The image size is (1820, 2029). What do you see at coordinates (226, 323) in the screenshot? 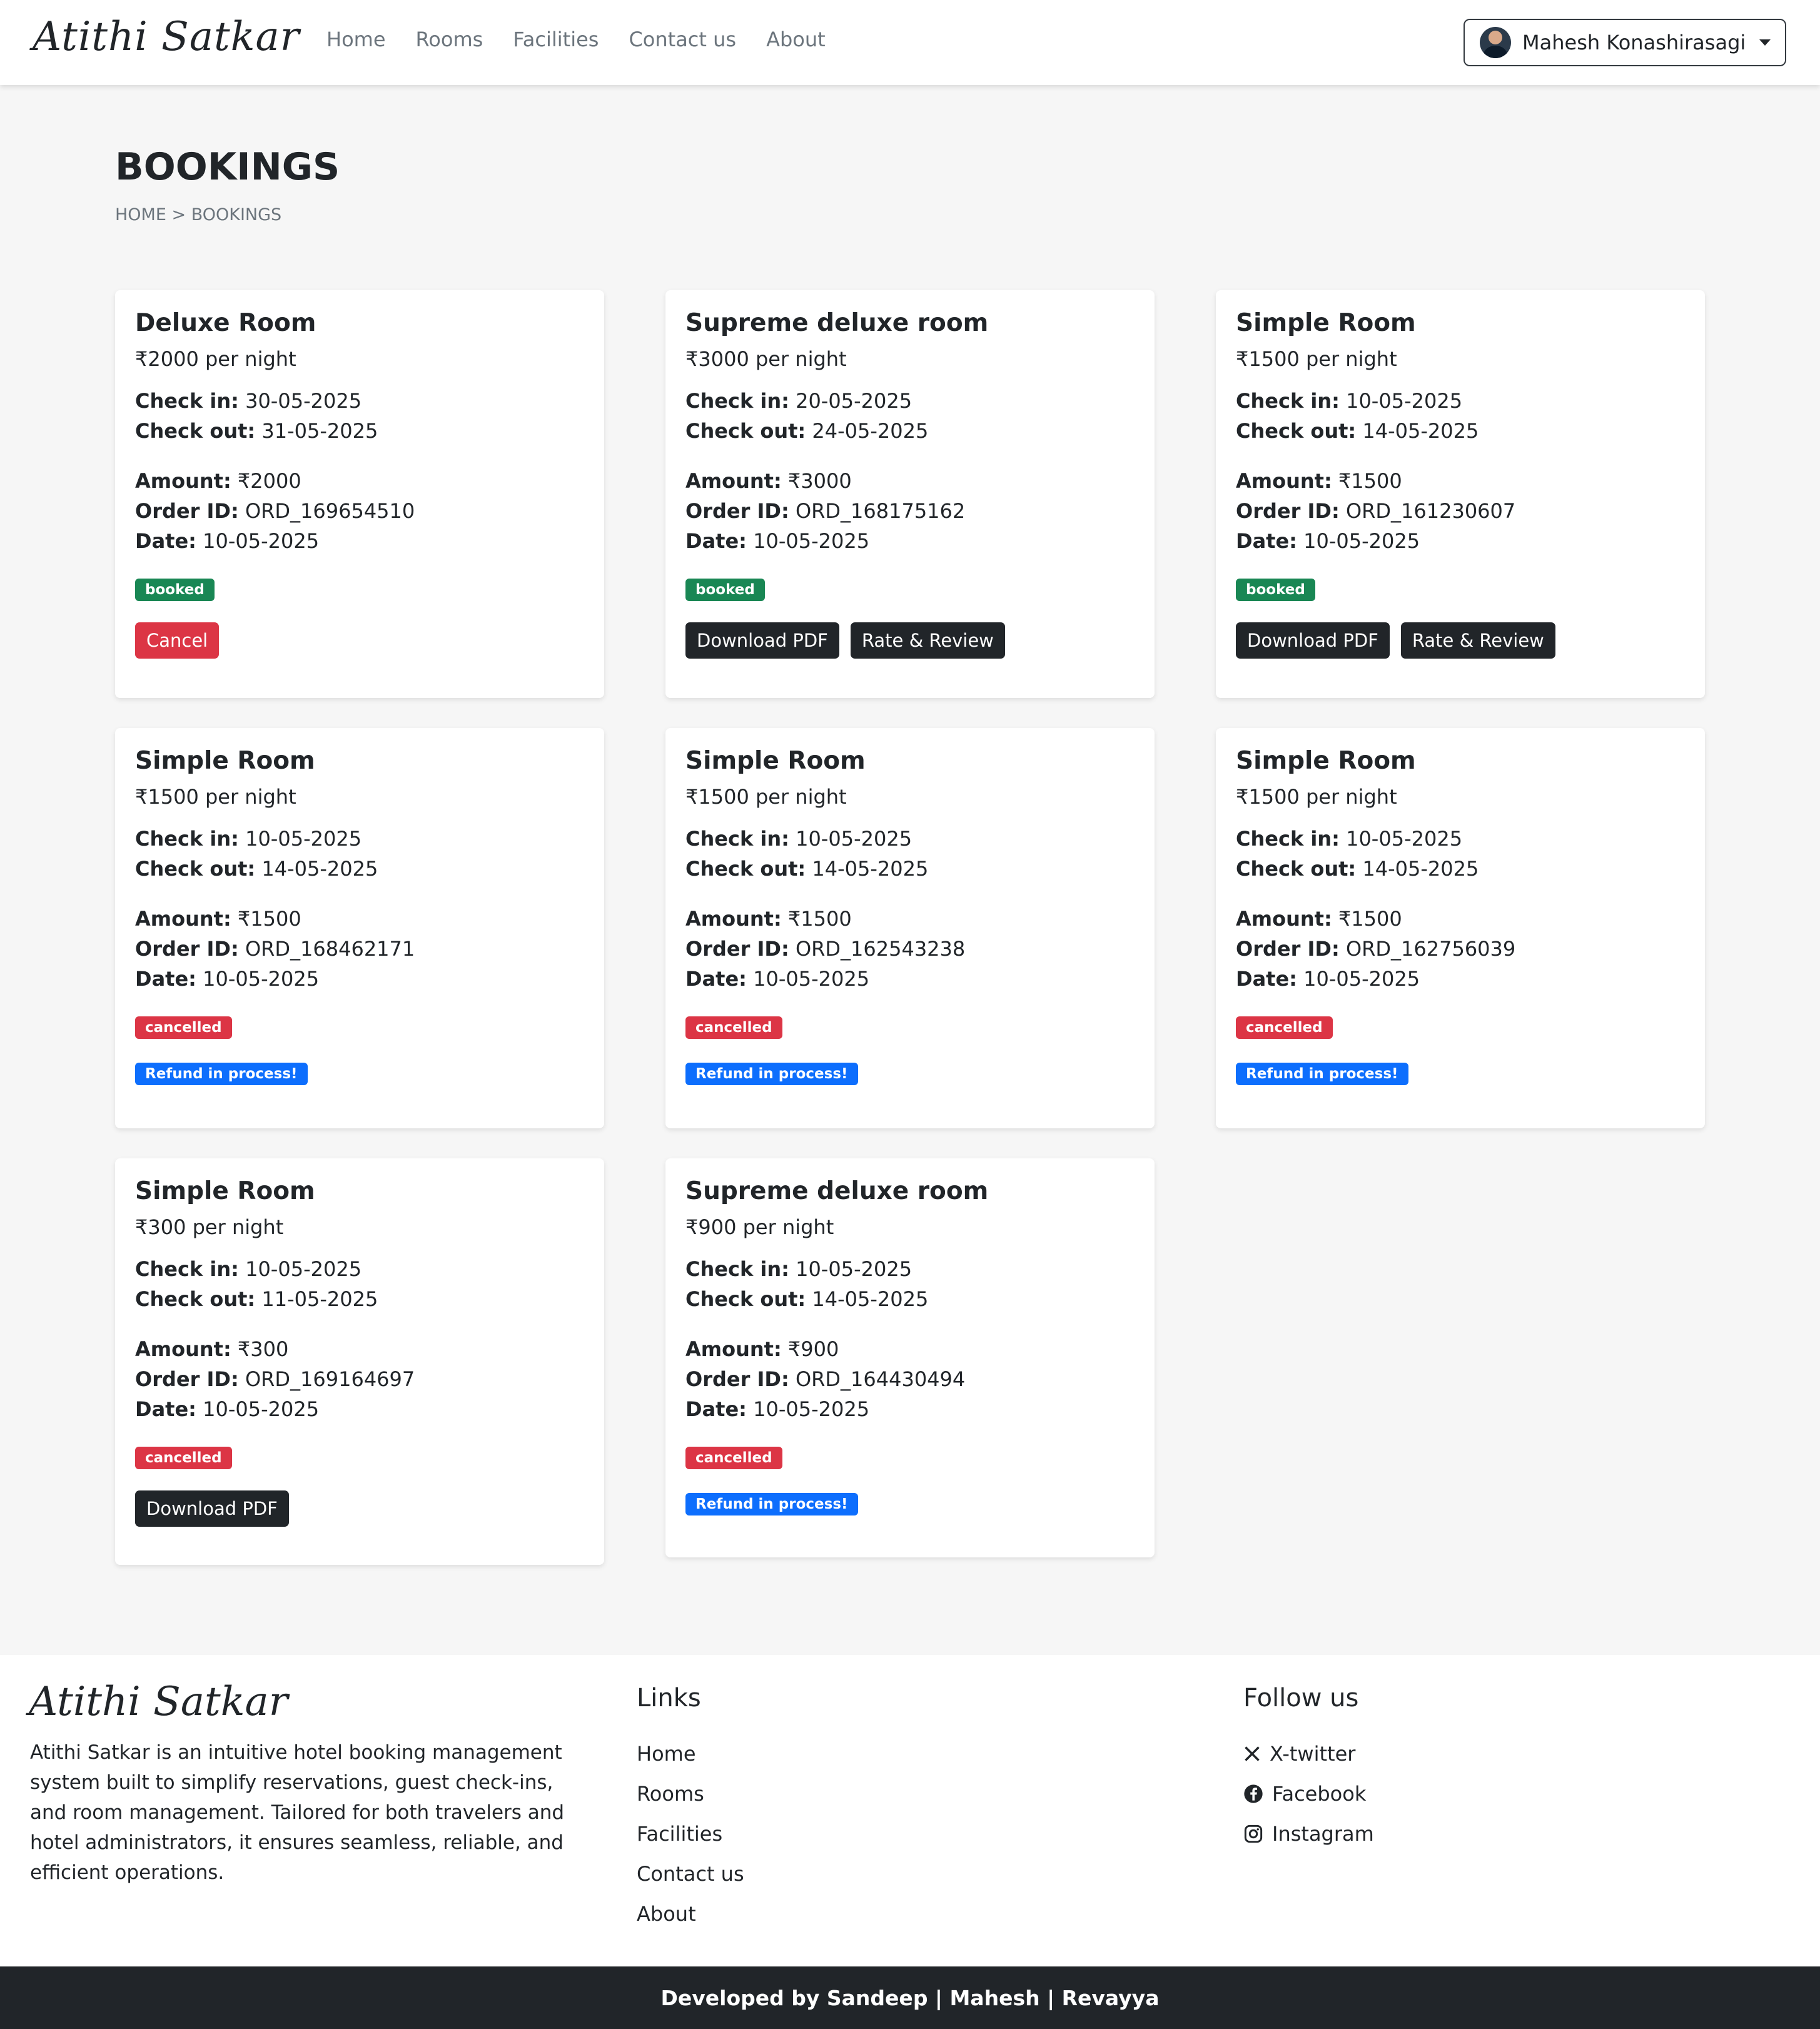
I see `room-name: Deluxe Room` at bounding box center [226, 323].